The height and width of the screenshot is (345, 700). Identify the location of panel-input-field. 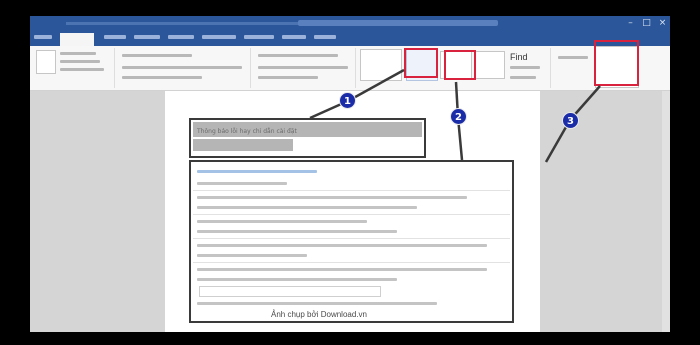
(290, 291).